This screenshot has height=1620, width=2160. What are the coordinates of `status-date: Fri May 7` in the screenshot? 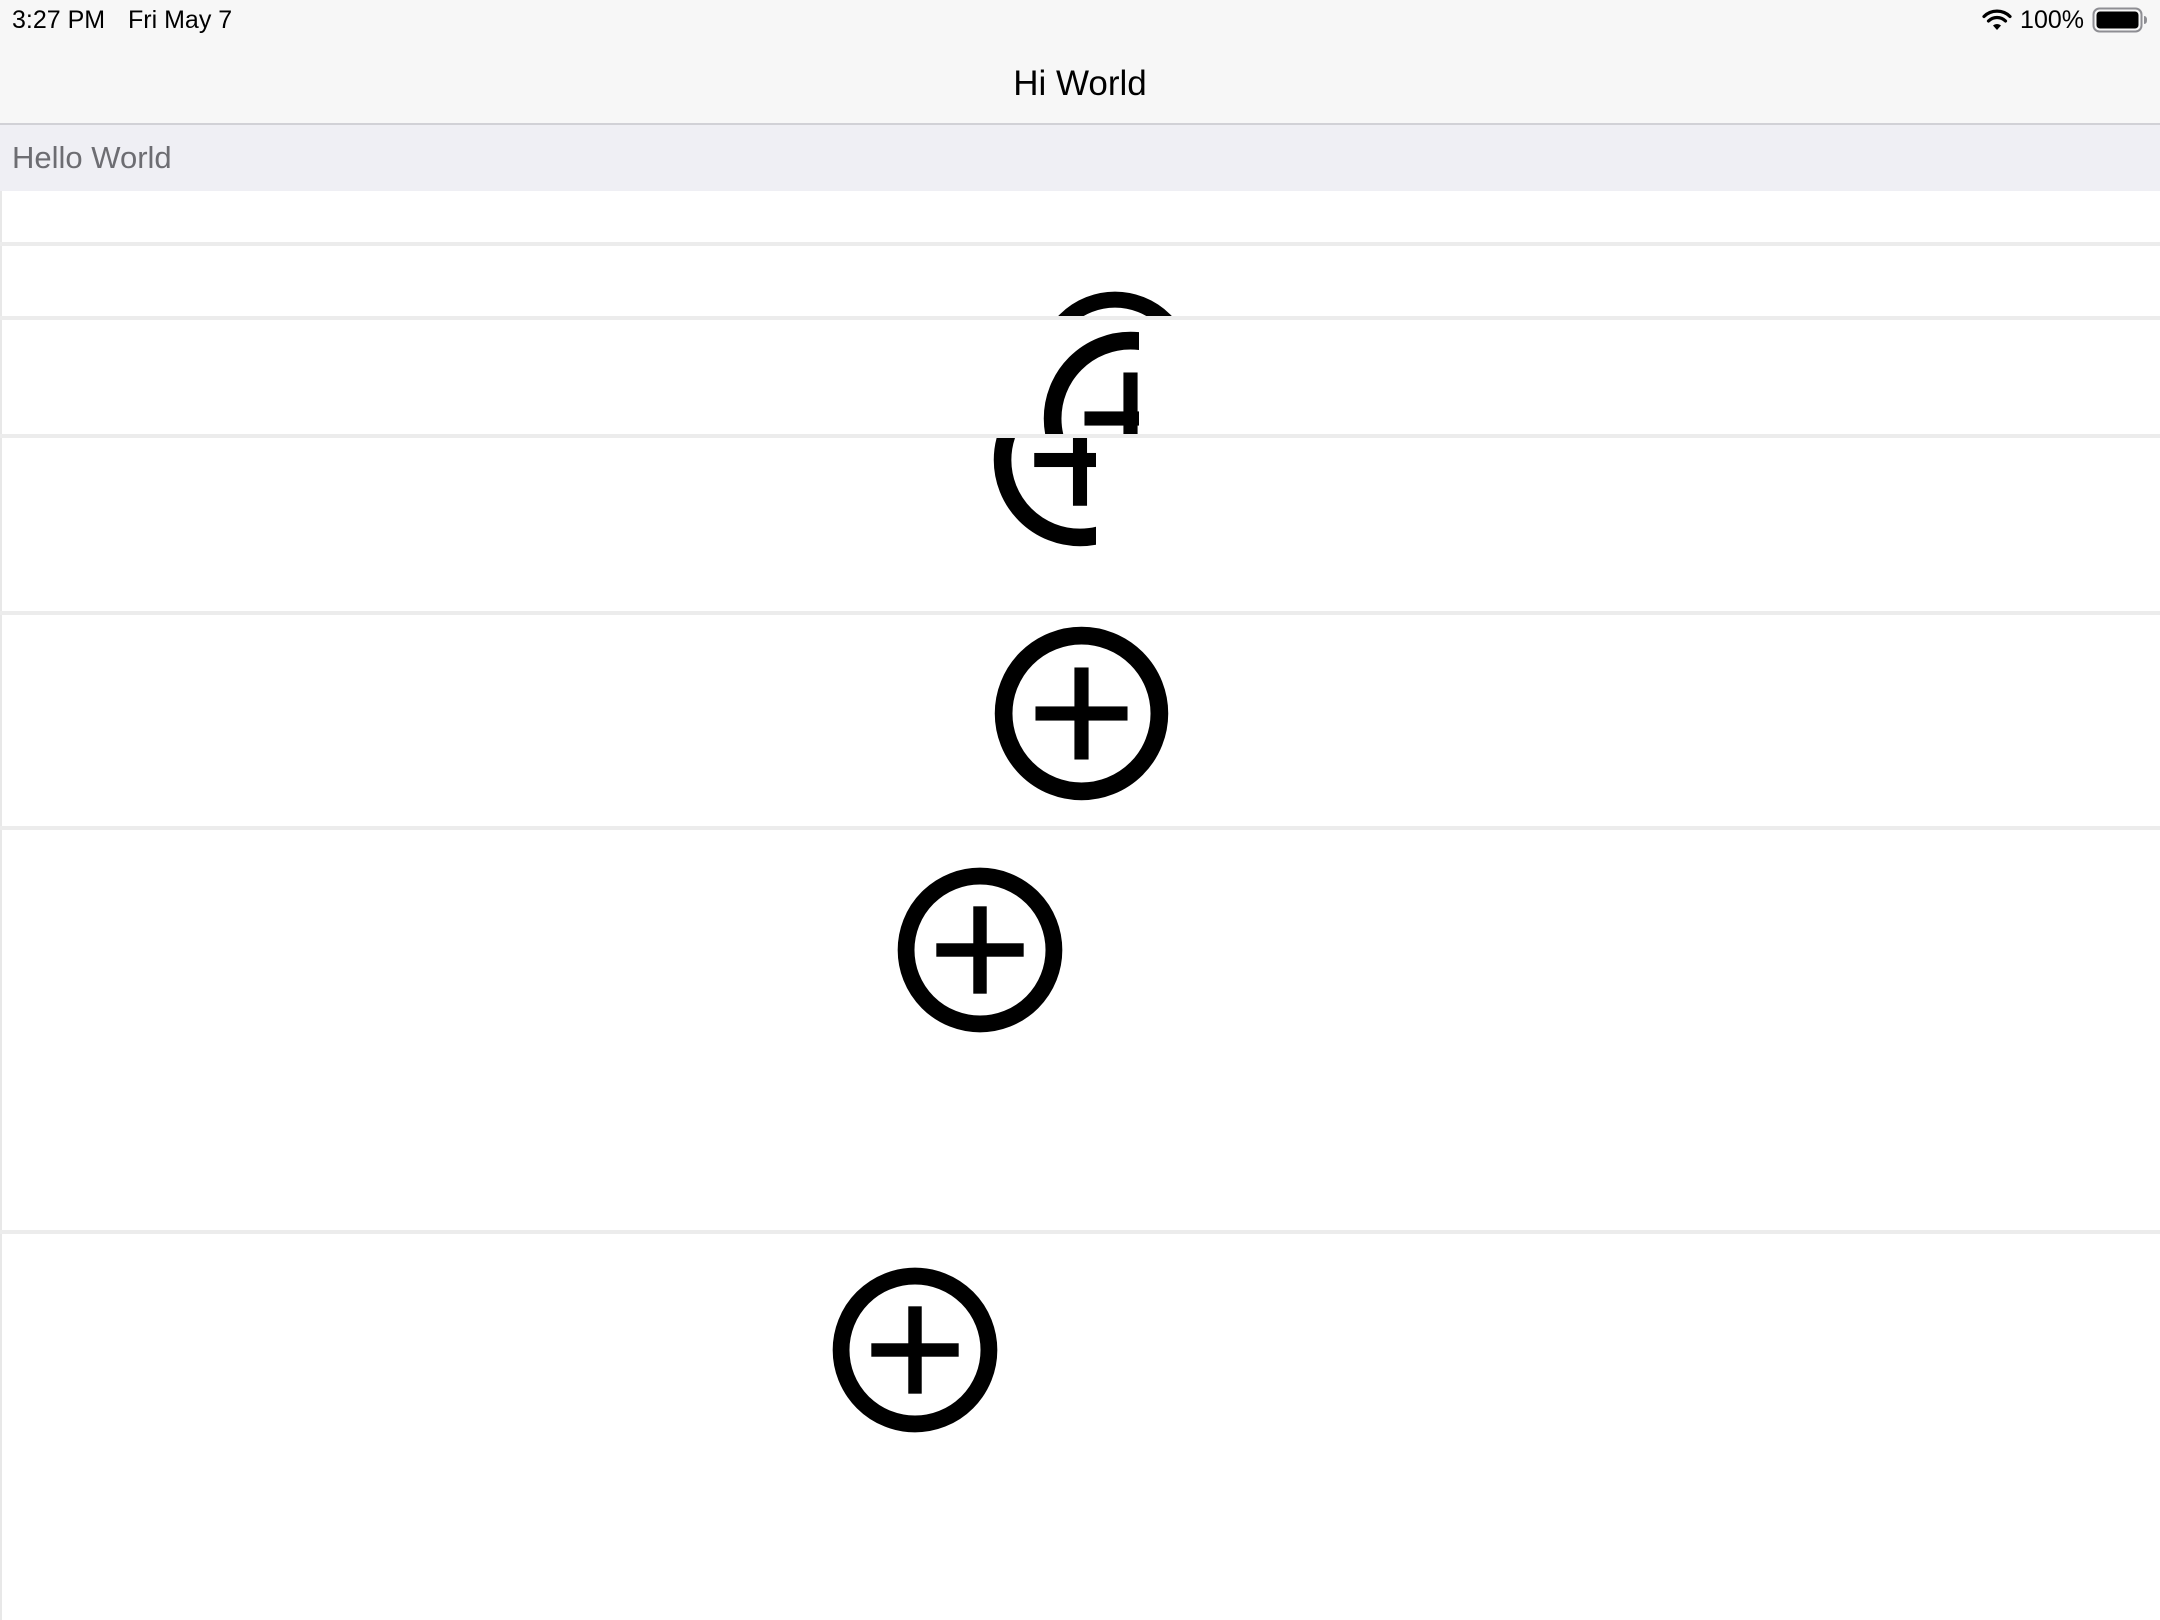 It's located at (180, 20).